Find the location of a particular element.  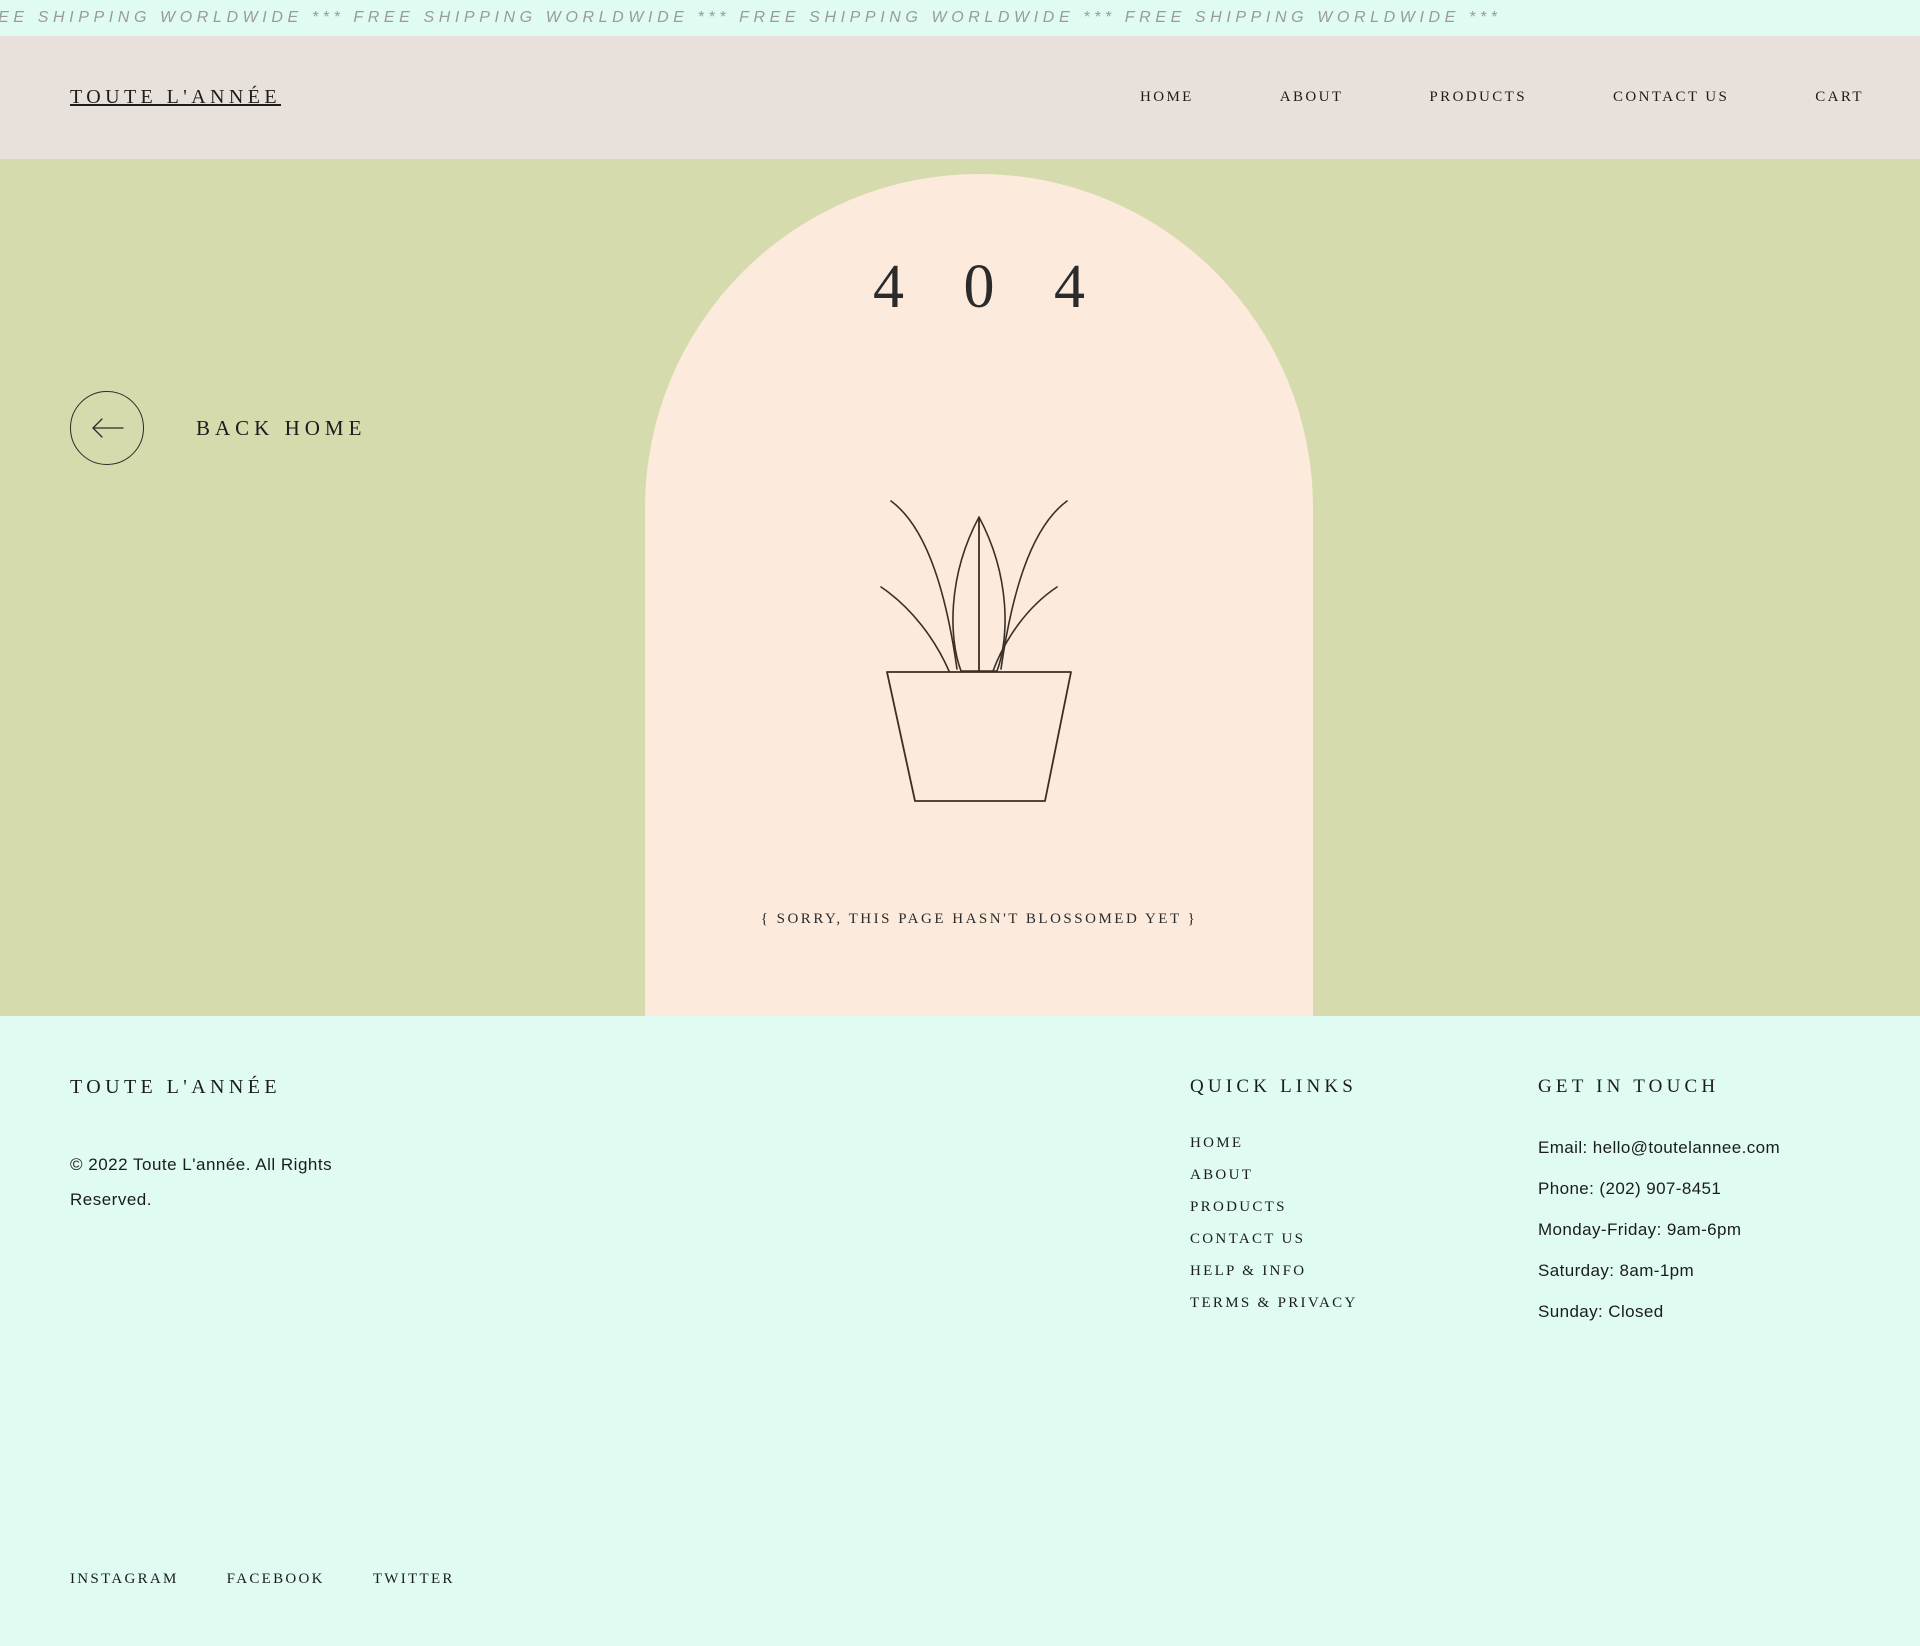

list-item: ABOUT is located at coordinates (1364, 1175).